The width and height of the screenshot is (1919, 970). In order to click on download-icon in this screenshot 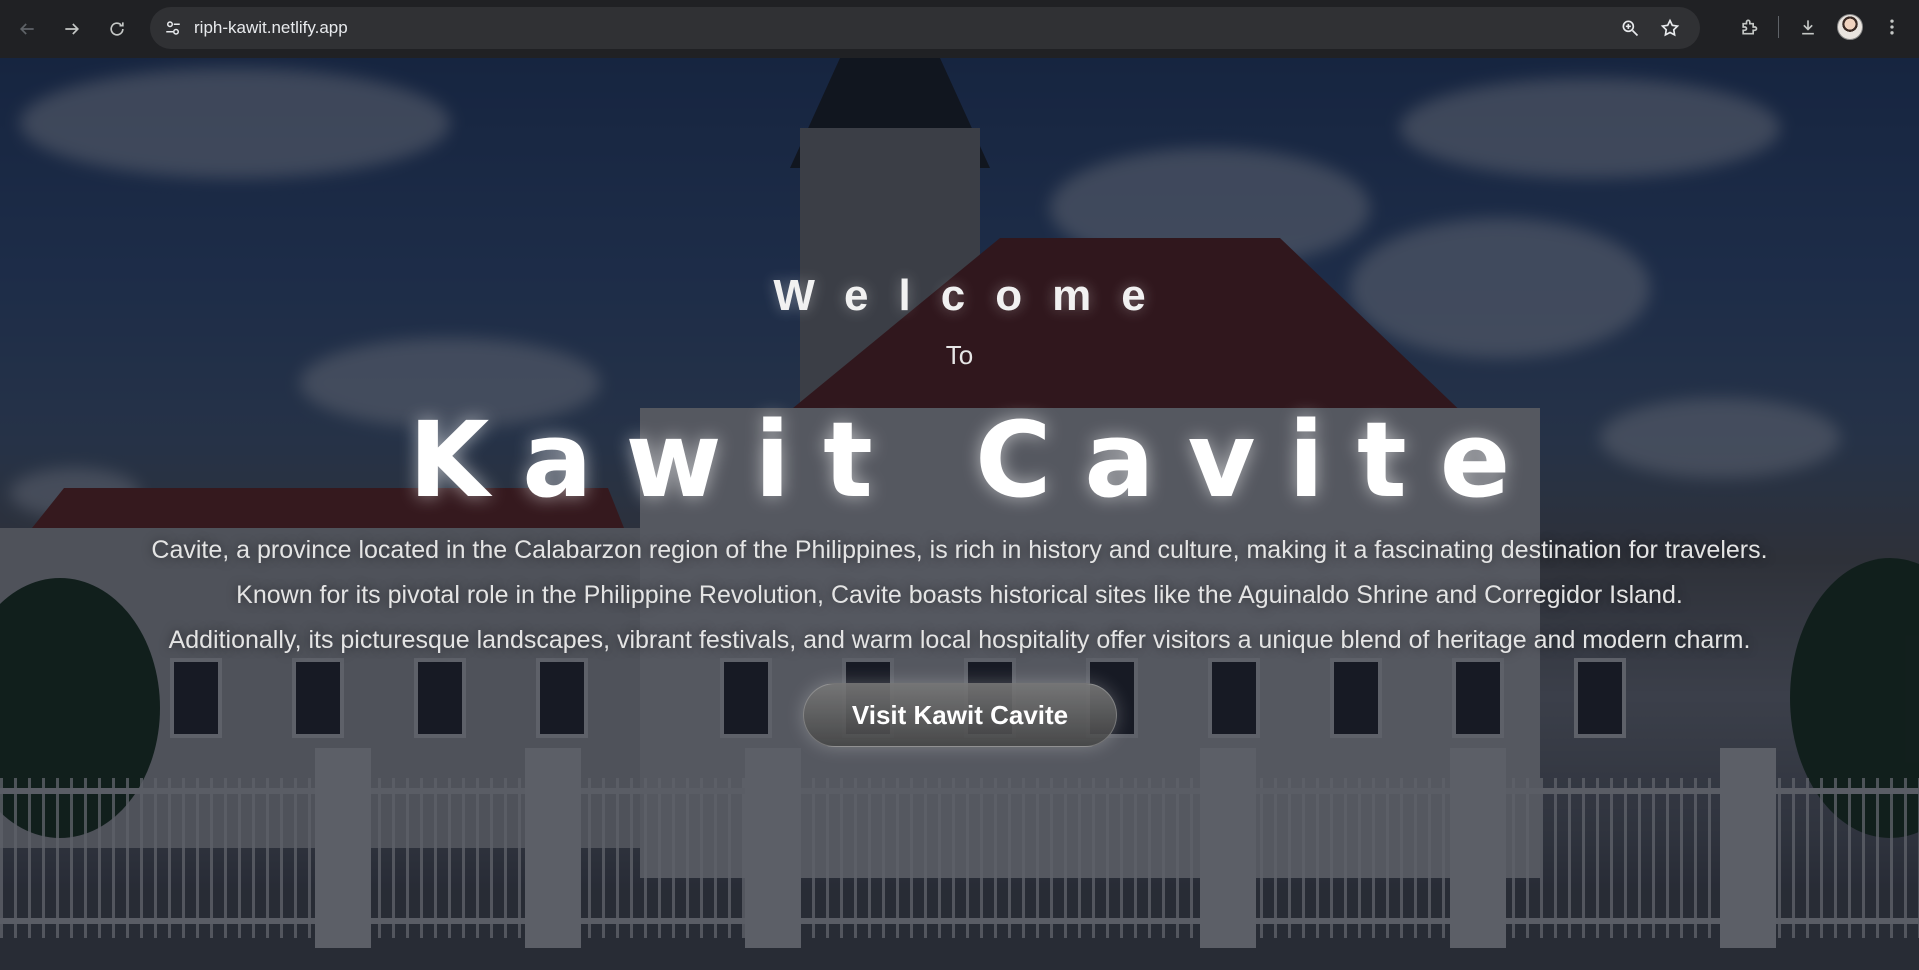, I will do `click(1808, 27)`.